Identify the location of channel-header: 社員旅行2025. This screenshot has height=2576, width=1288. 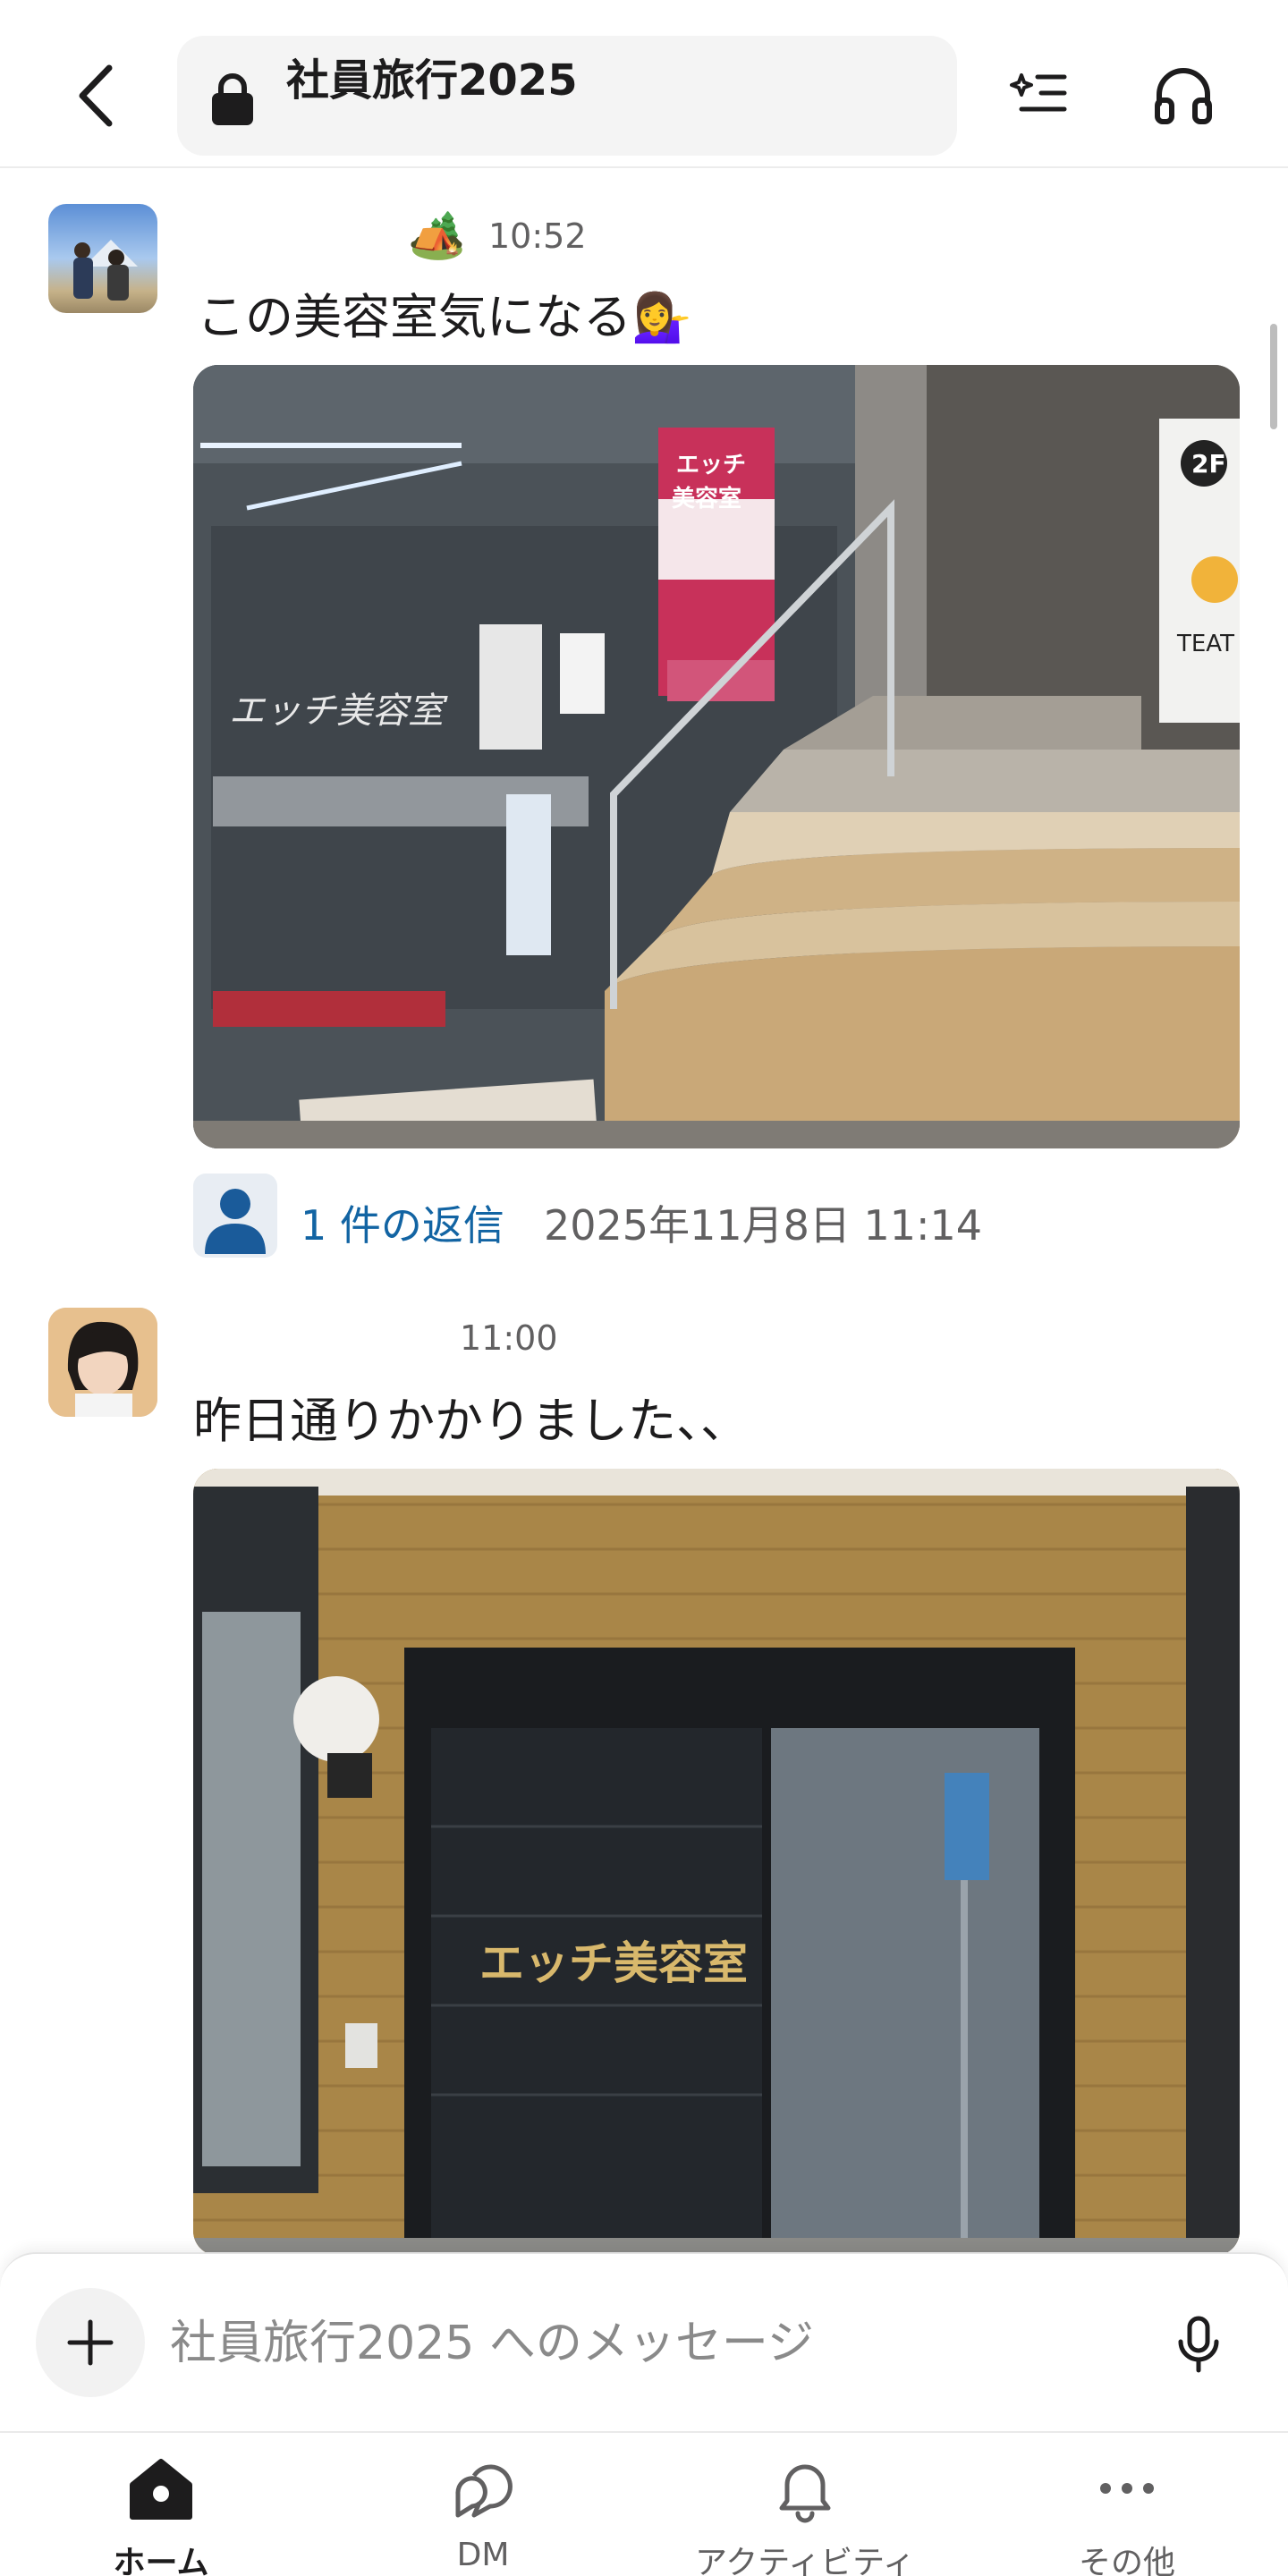
(644, 84).